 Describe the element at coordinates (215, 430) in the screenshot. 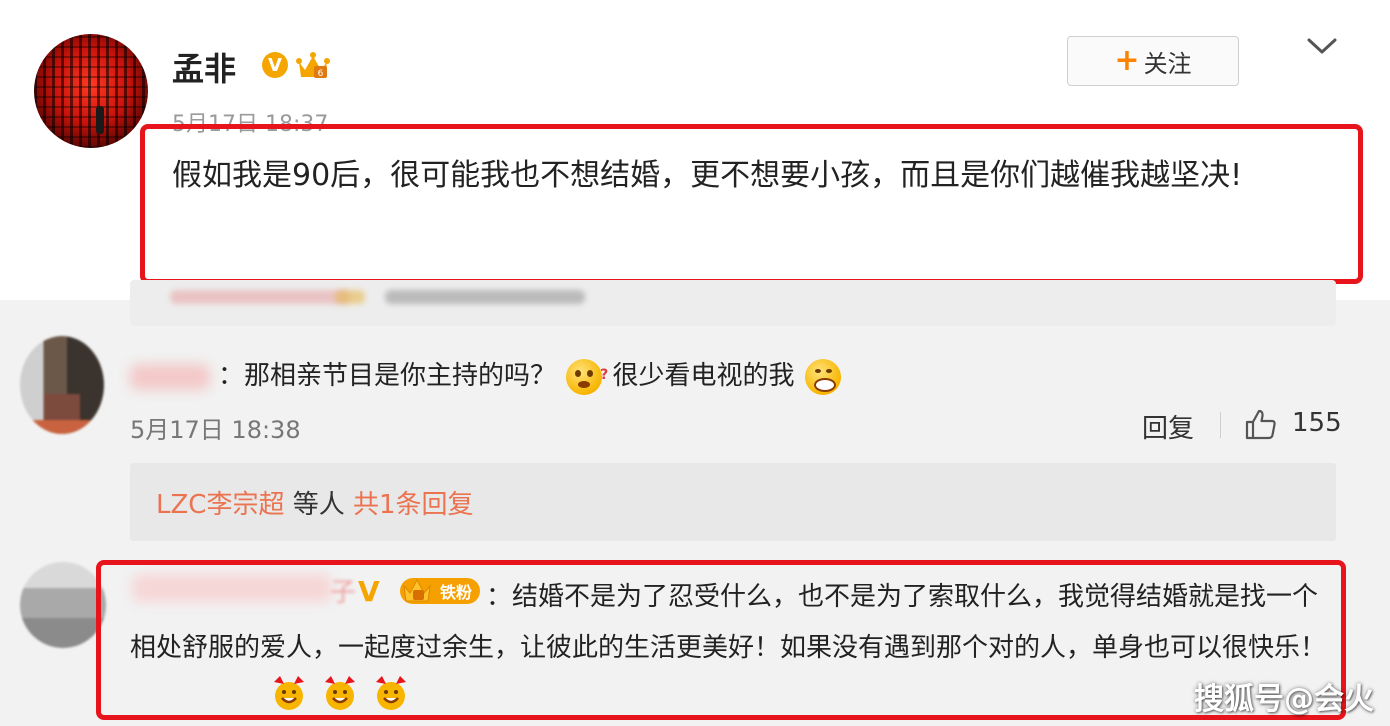

I see `comment-time: 5月17日 18:38` at that location.